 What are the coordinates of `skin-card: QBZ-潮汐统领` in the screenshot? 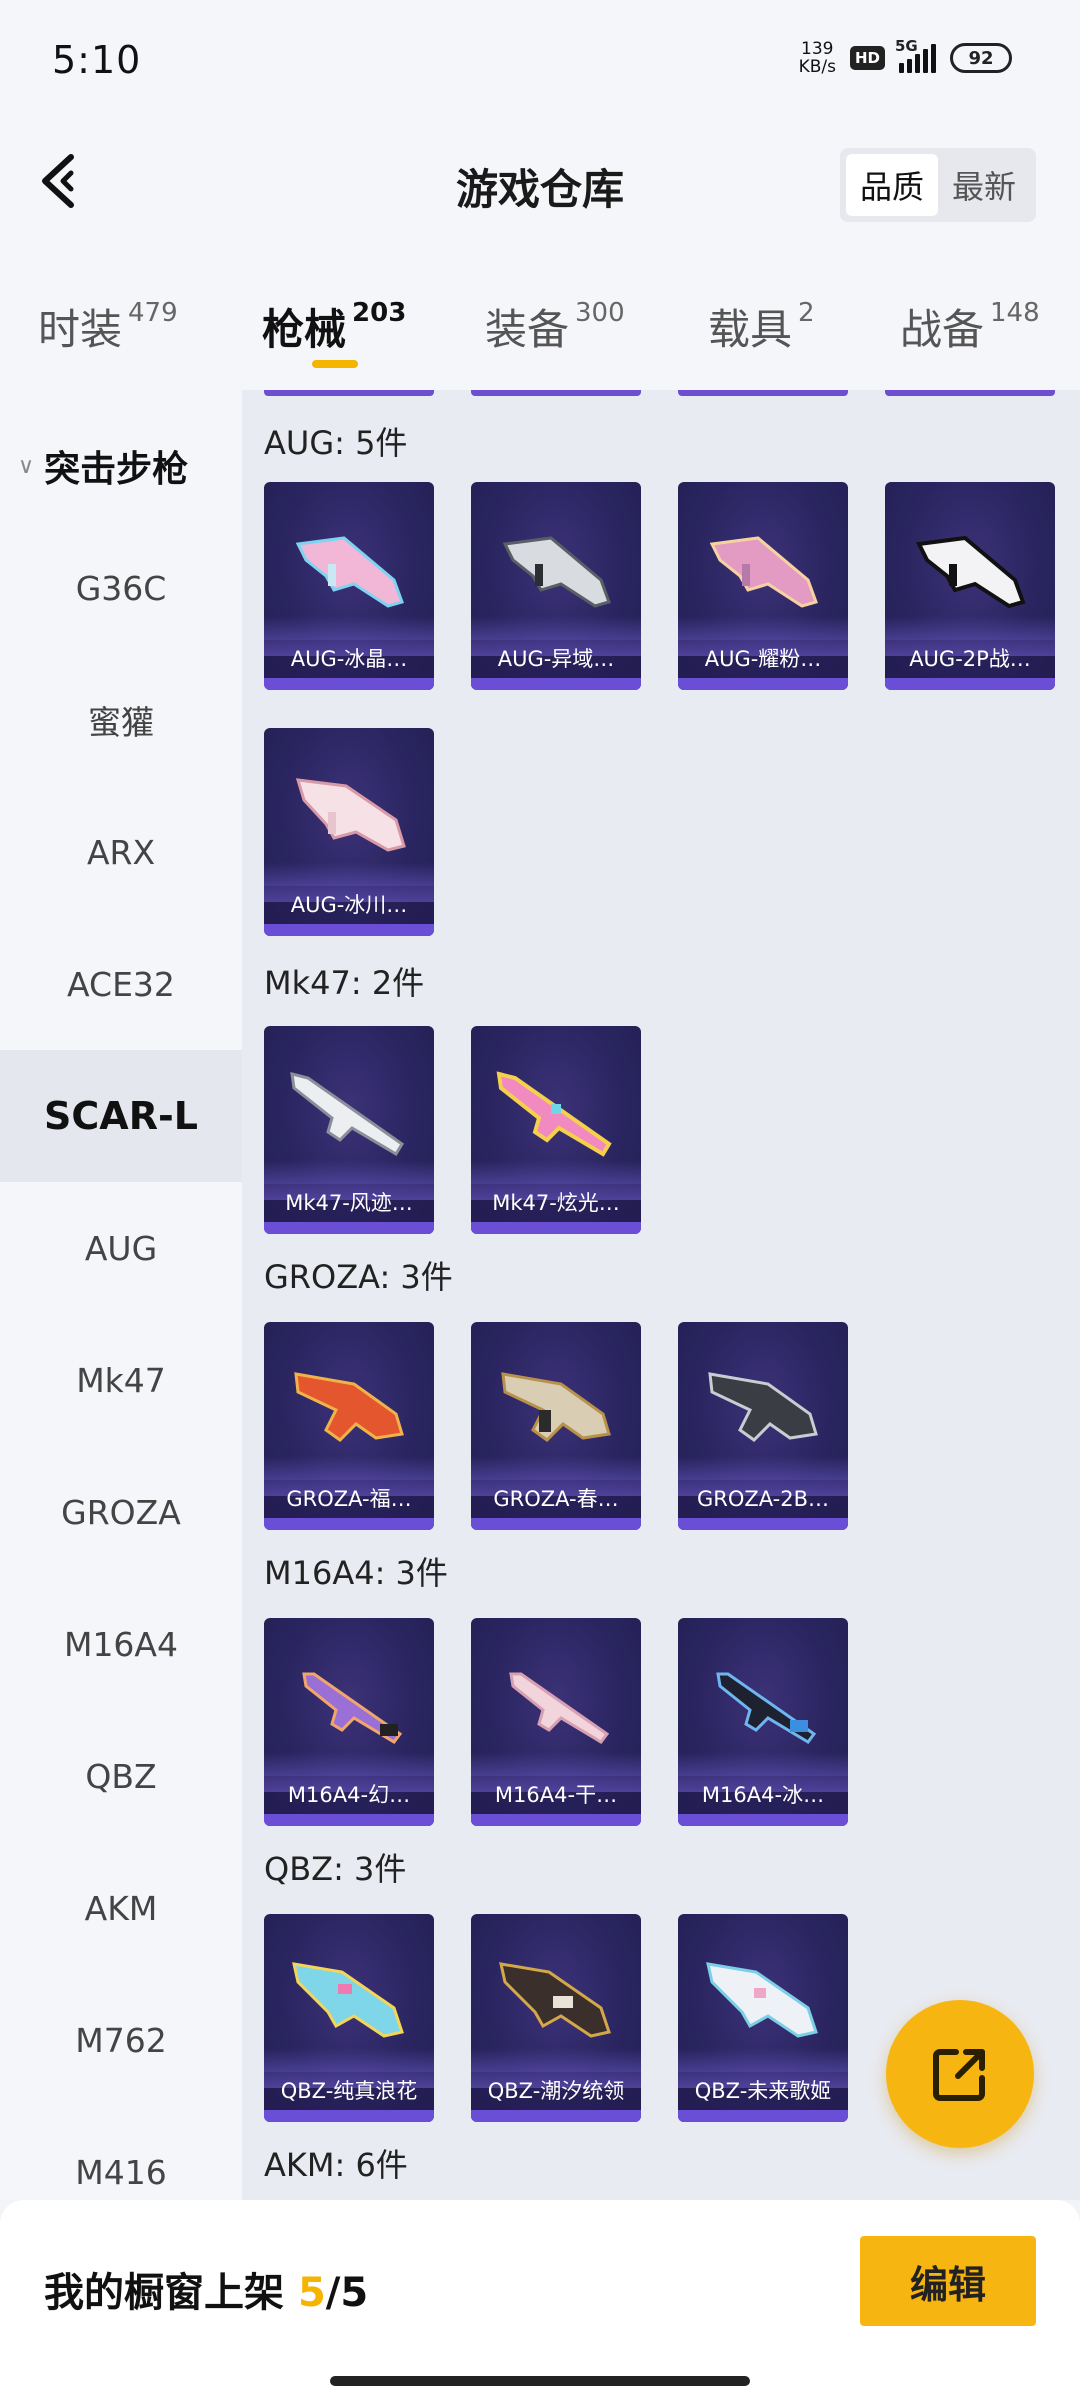 It's located at (556, 2018).